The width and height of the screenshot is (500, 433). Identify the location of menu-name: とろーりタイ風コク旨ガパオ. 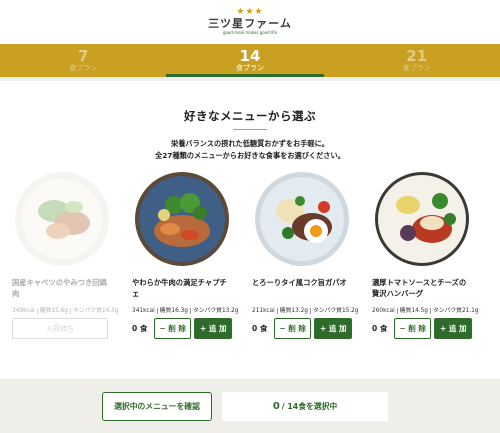
(299, 282).